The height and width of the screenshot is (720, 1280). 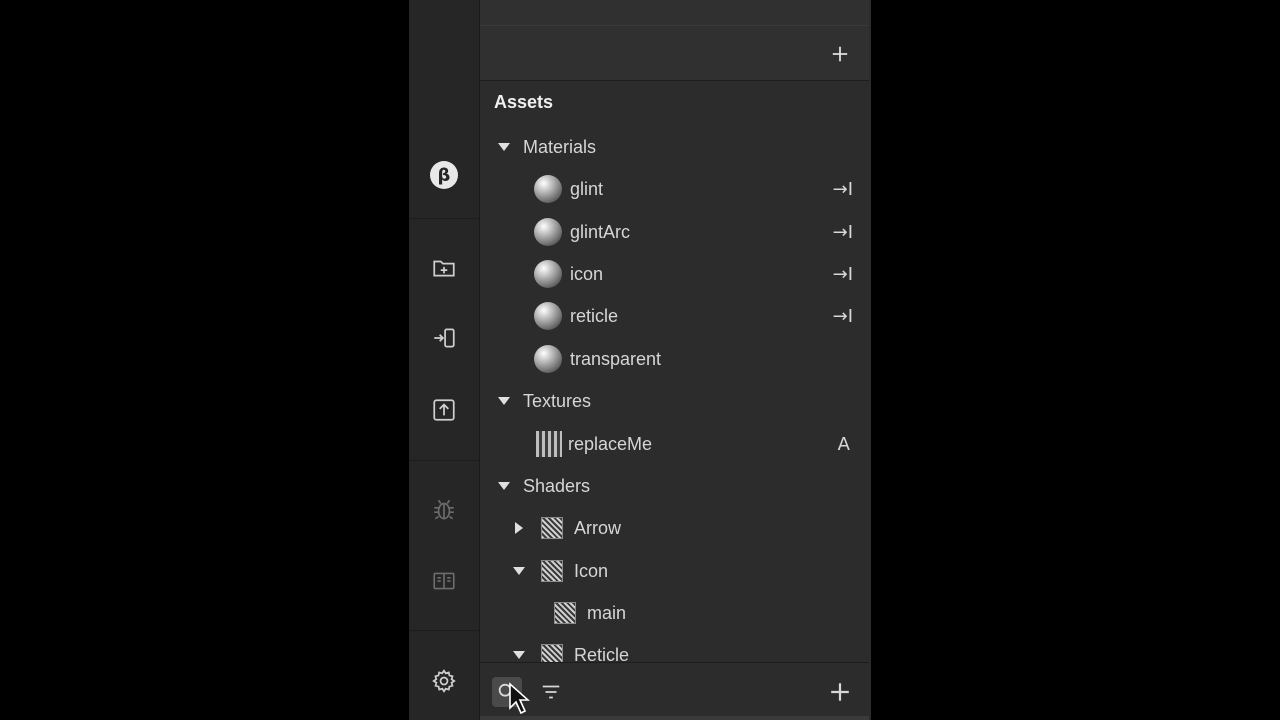 What do you see at coordinates (674, 718) in the screenshot?
I see `horizontal-scrollbar` at bounding box center [674, 718].